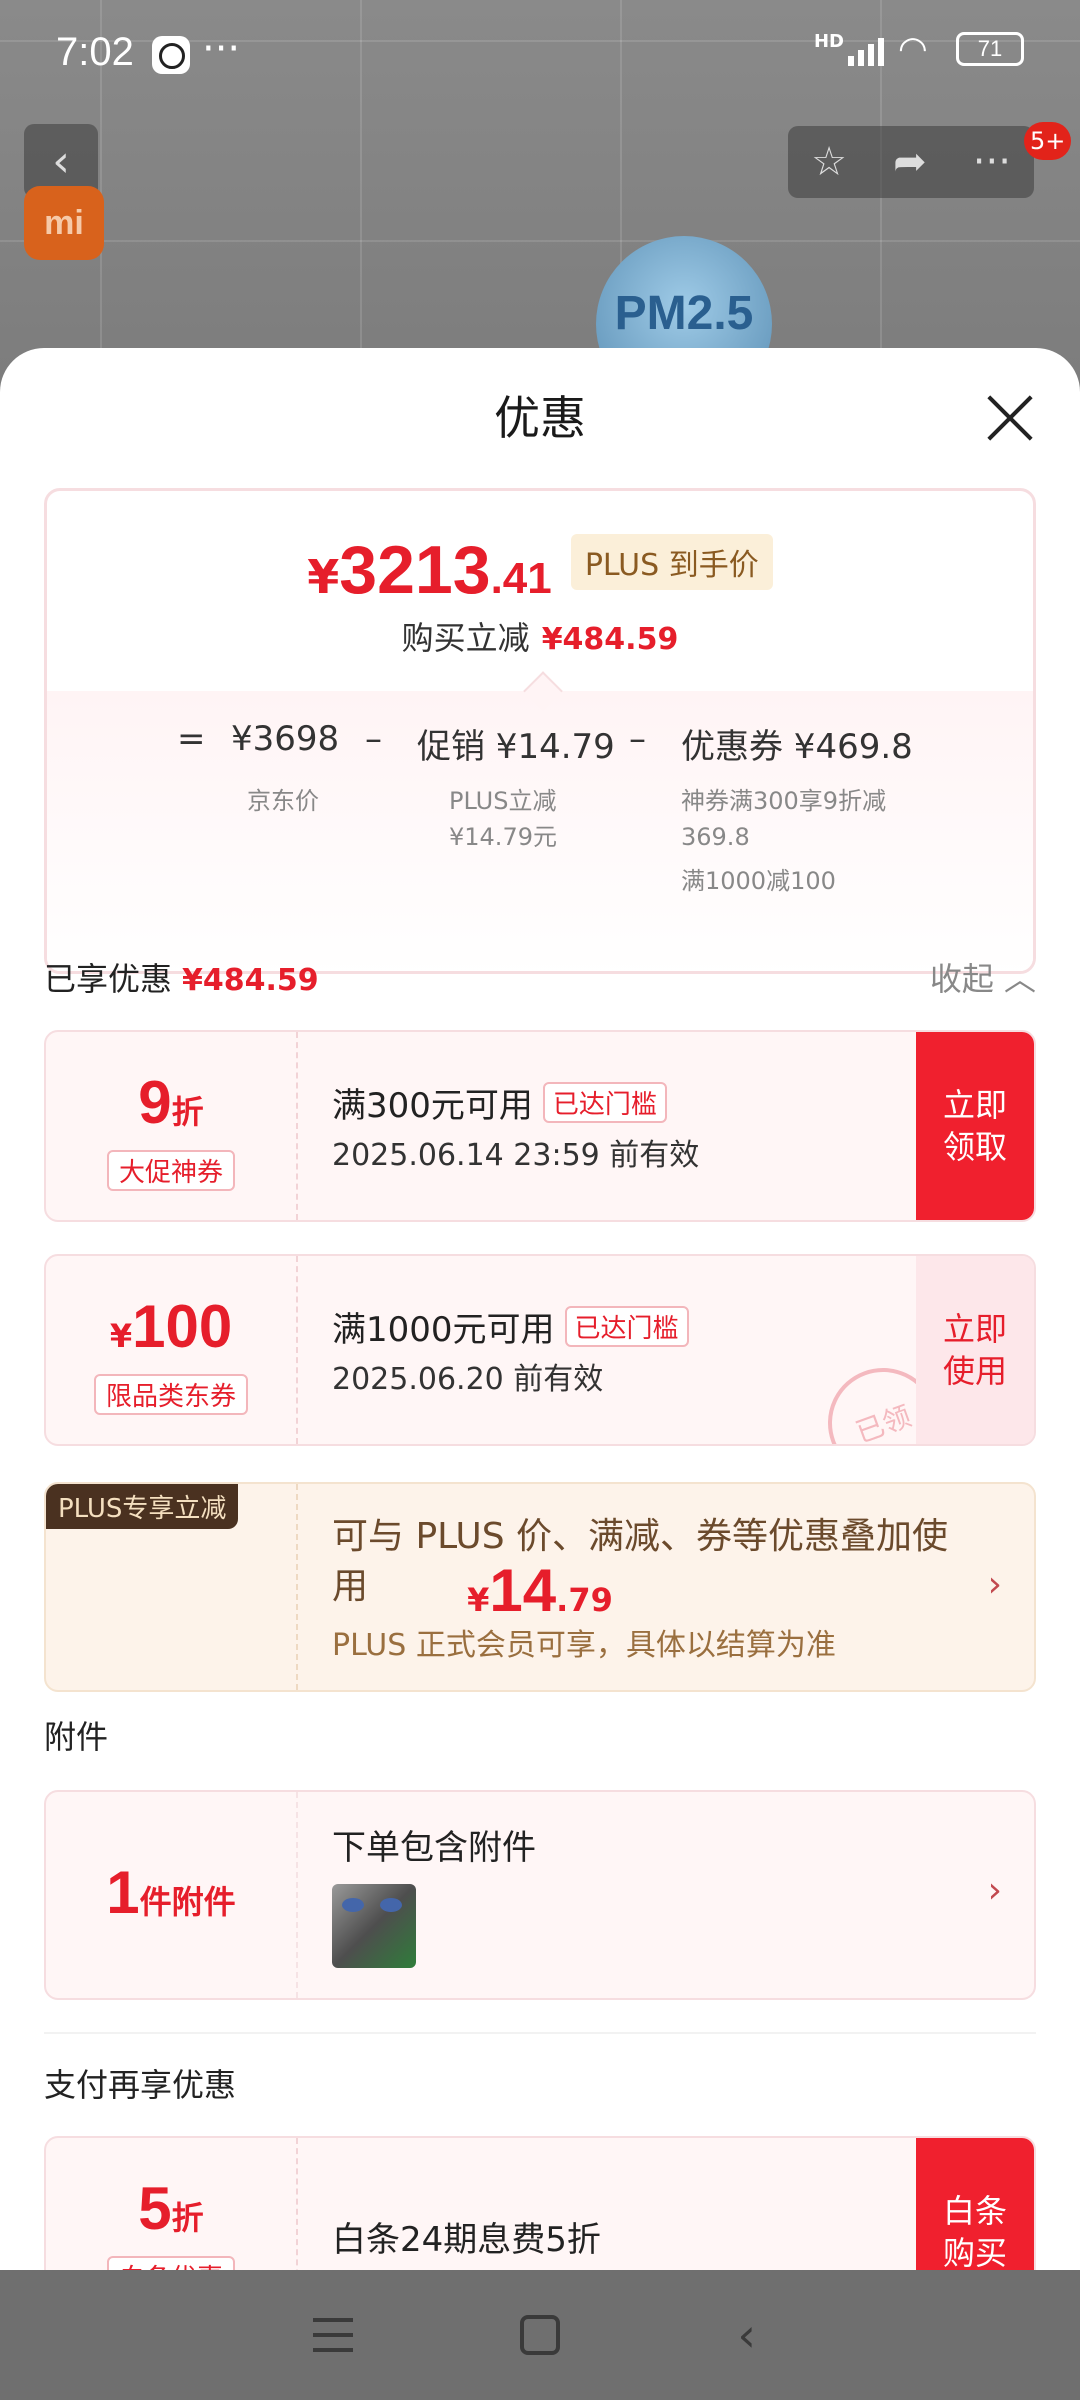 Image resolution: width=1080 pixels, height=2400 pixels. What do you see at coordinates (540, 638) in the screenshot?
I see `total-discount: 购买立减 ¥484.59` at bounding box center [540, 638].